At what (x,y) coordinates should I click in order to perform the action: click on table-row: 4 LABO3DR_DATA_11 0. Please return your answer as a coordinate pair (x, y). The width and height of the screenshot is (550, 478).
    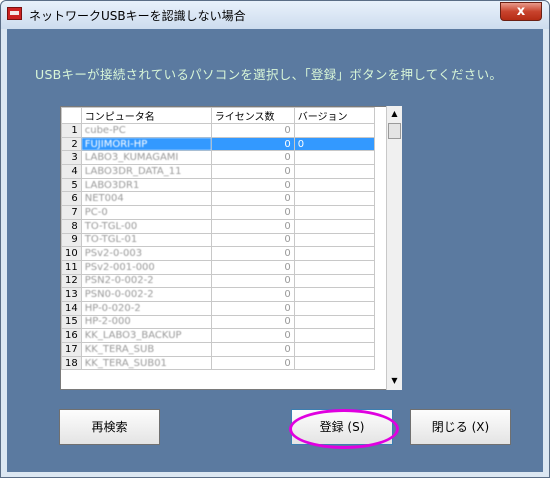
    Looking at the image, I should click on (218, 171).